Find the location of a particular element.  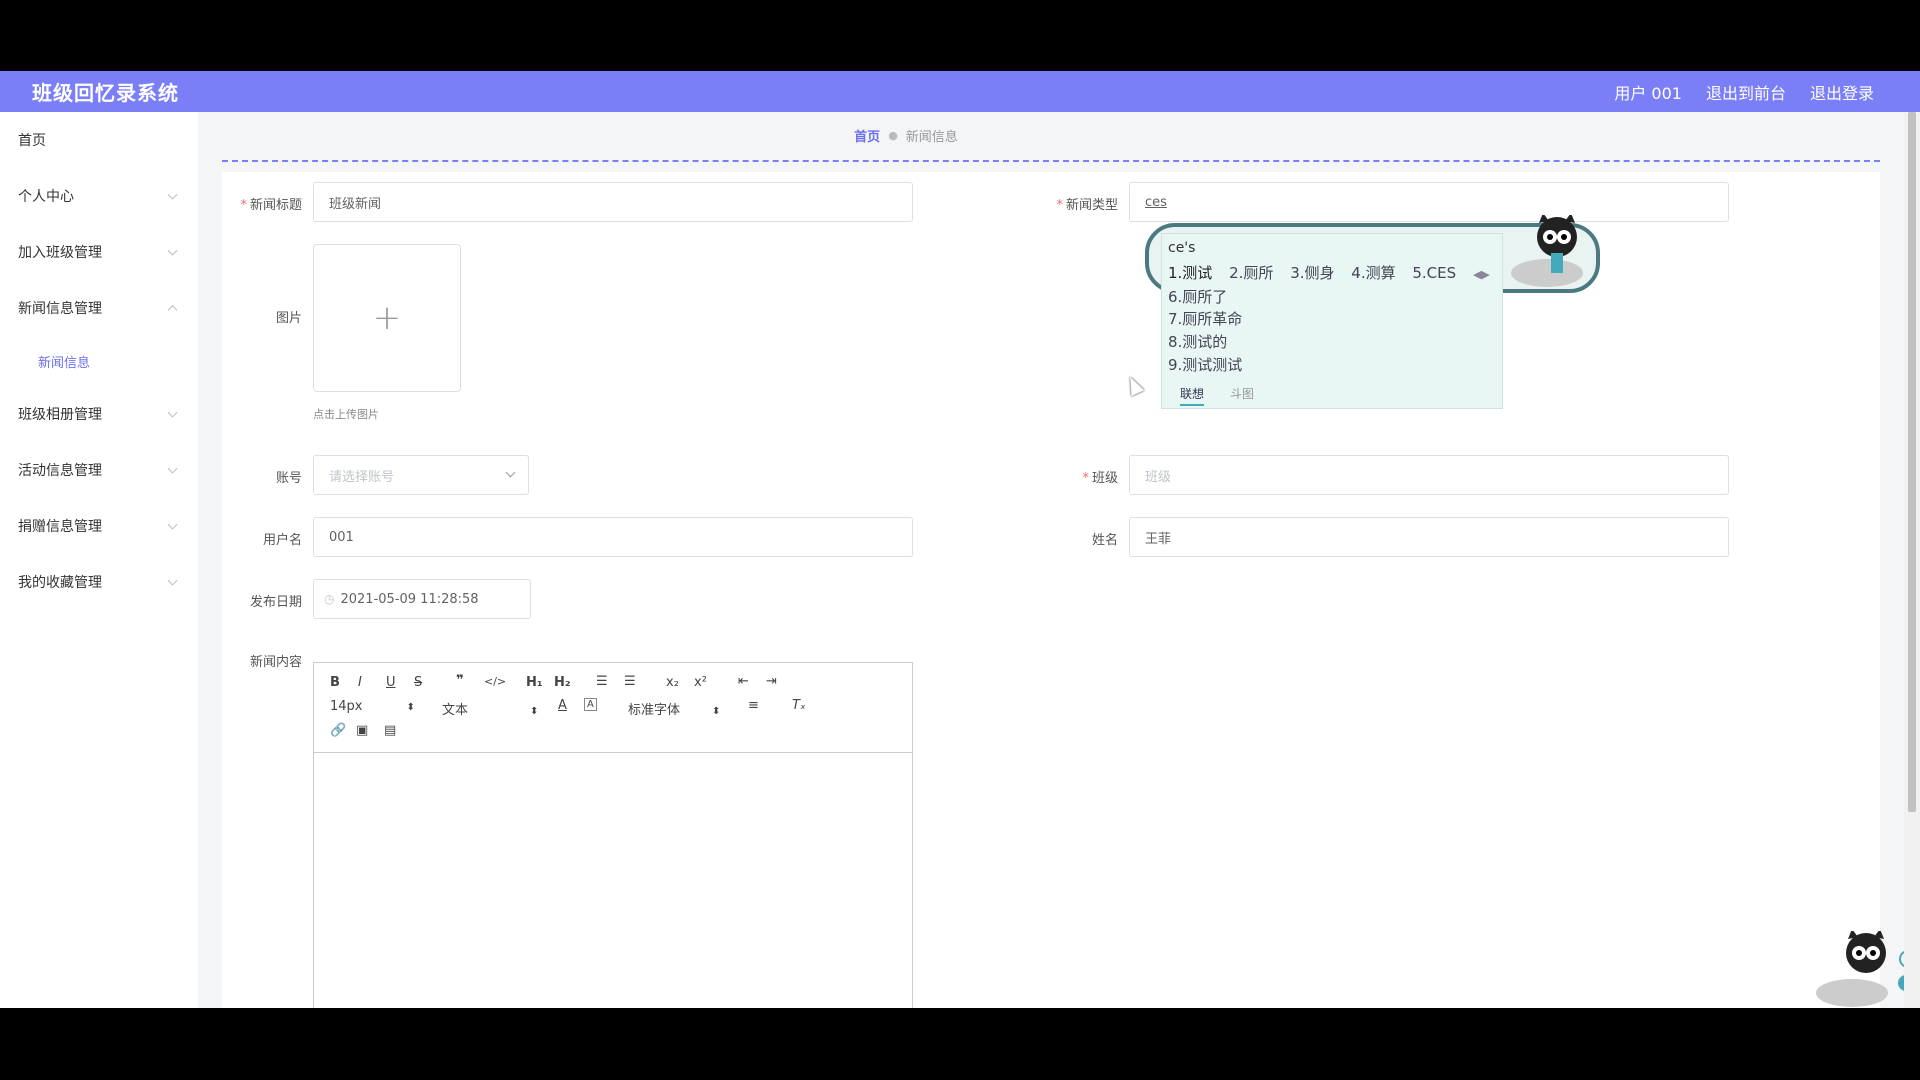

ime-candidate: 8.测试的 is located at coordinates (1197, 341).